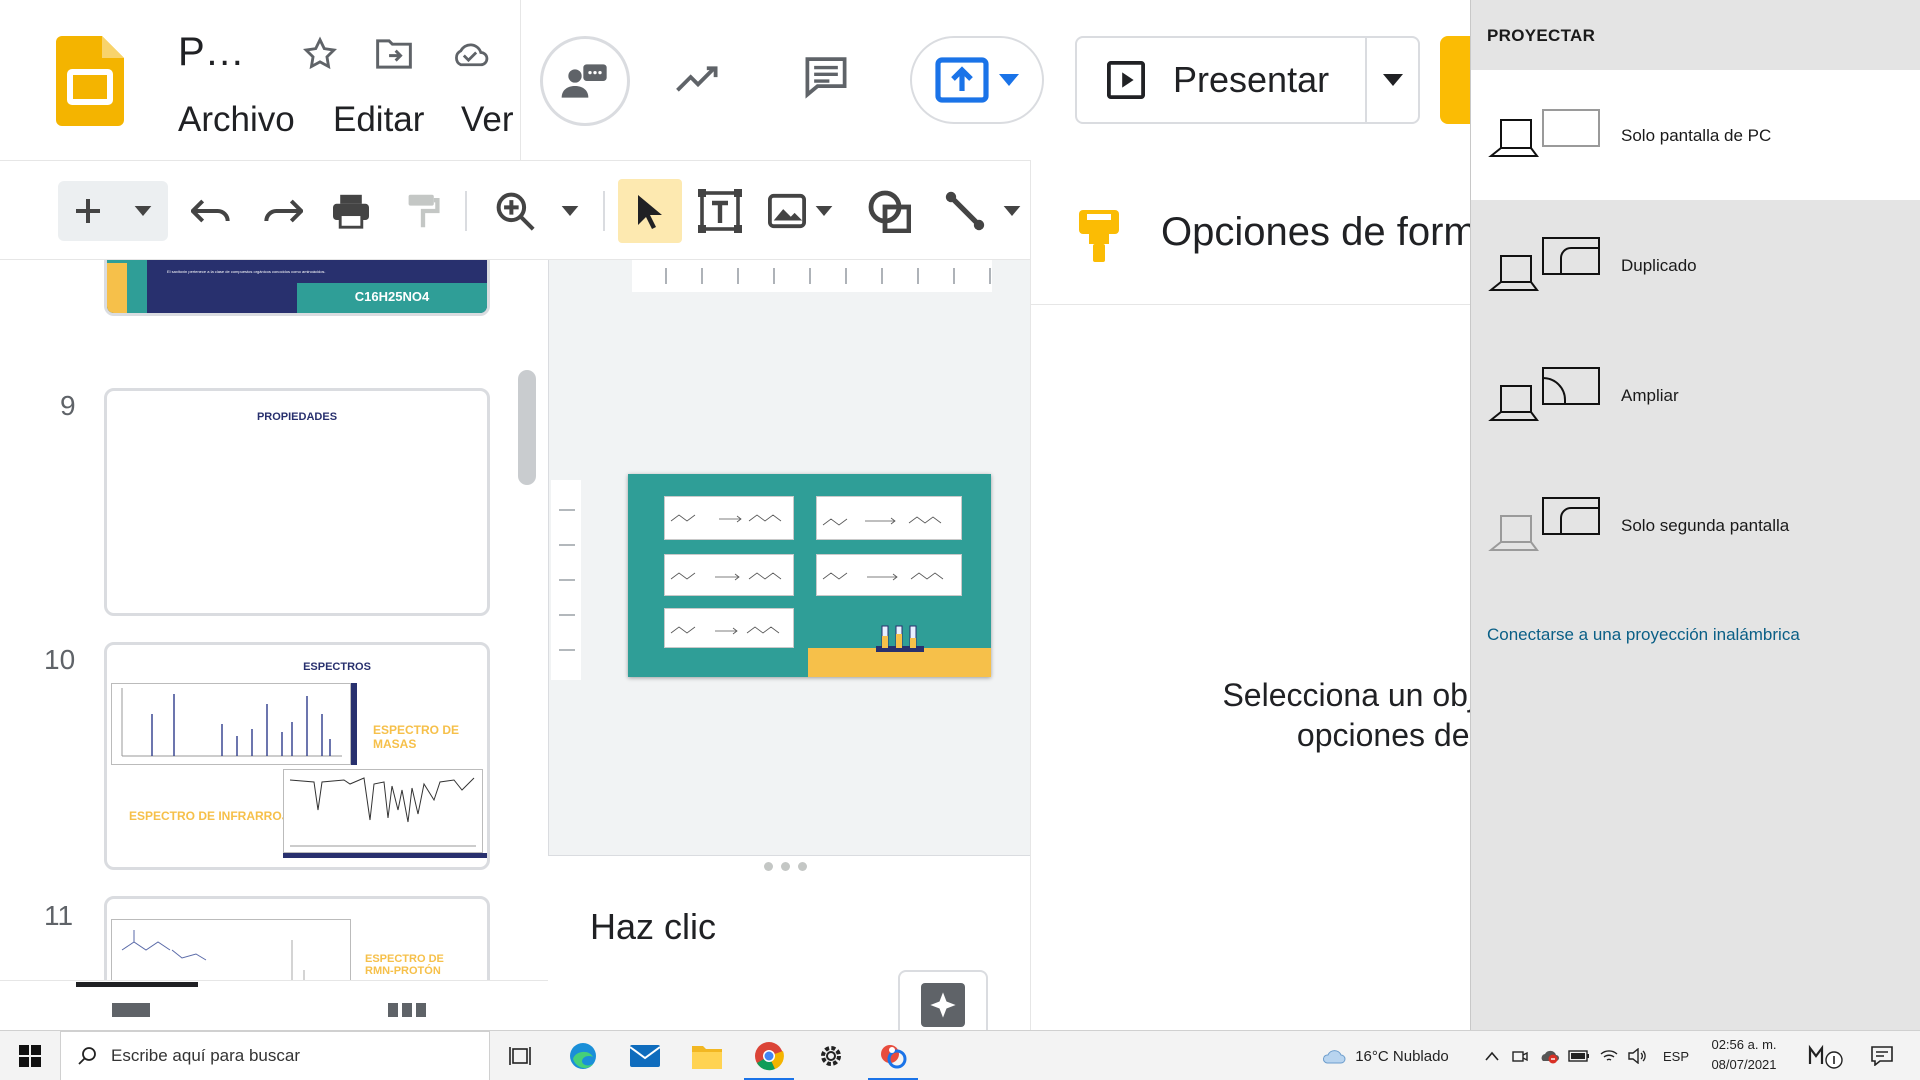 Image resolution: width=1920 pixels, height=1080 pixels. What do you see at coordinates (583, 1055) in the screenshot?
I see `edge-icon` at bounding box center [583, 1055].